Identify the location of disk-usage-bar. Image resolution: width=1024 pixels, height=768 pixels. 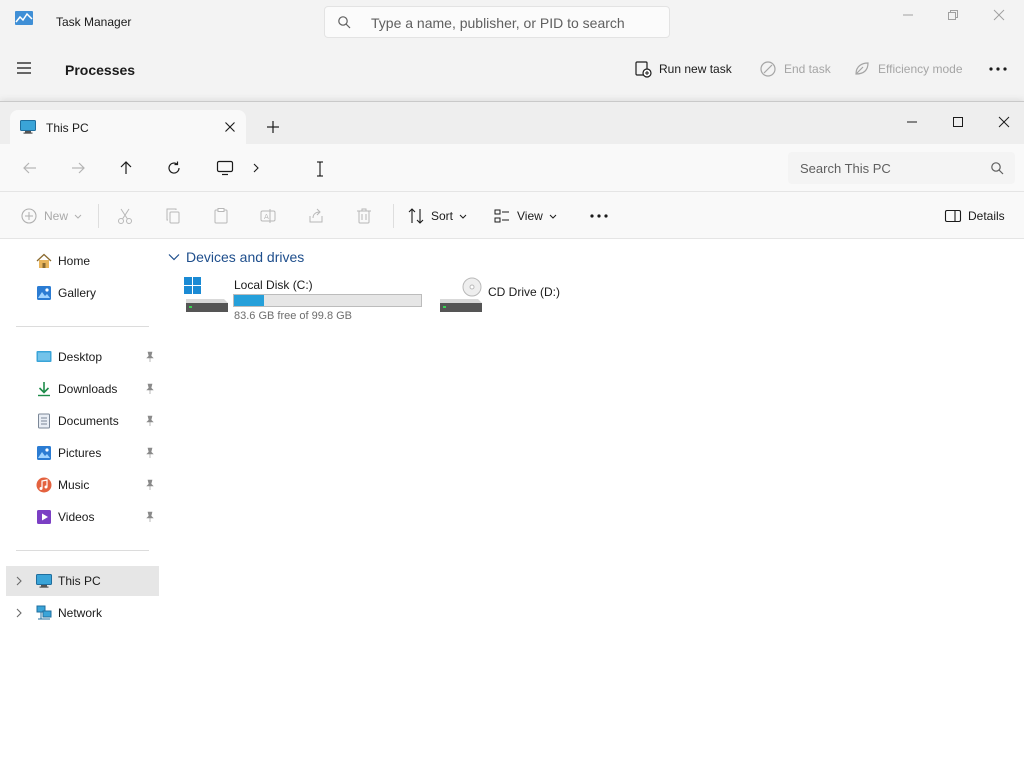
(327, 300).